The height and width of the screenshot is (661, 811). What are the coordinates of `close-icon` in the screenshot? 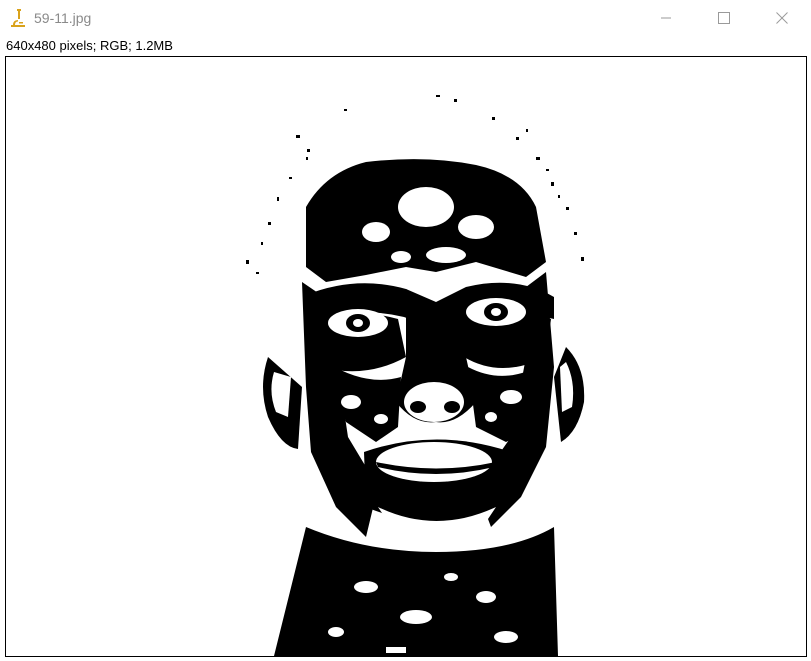 It's located at (782, 18).